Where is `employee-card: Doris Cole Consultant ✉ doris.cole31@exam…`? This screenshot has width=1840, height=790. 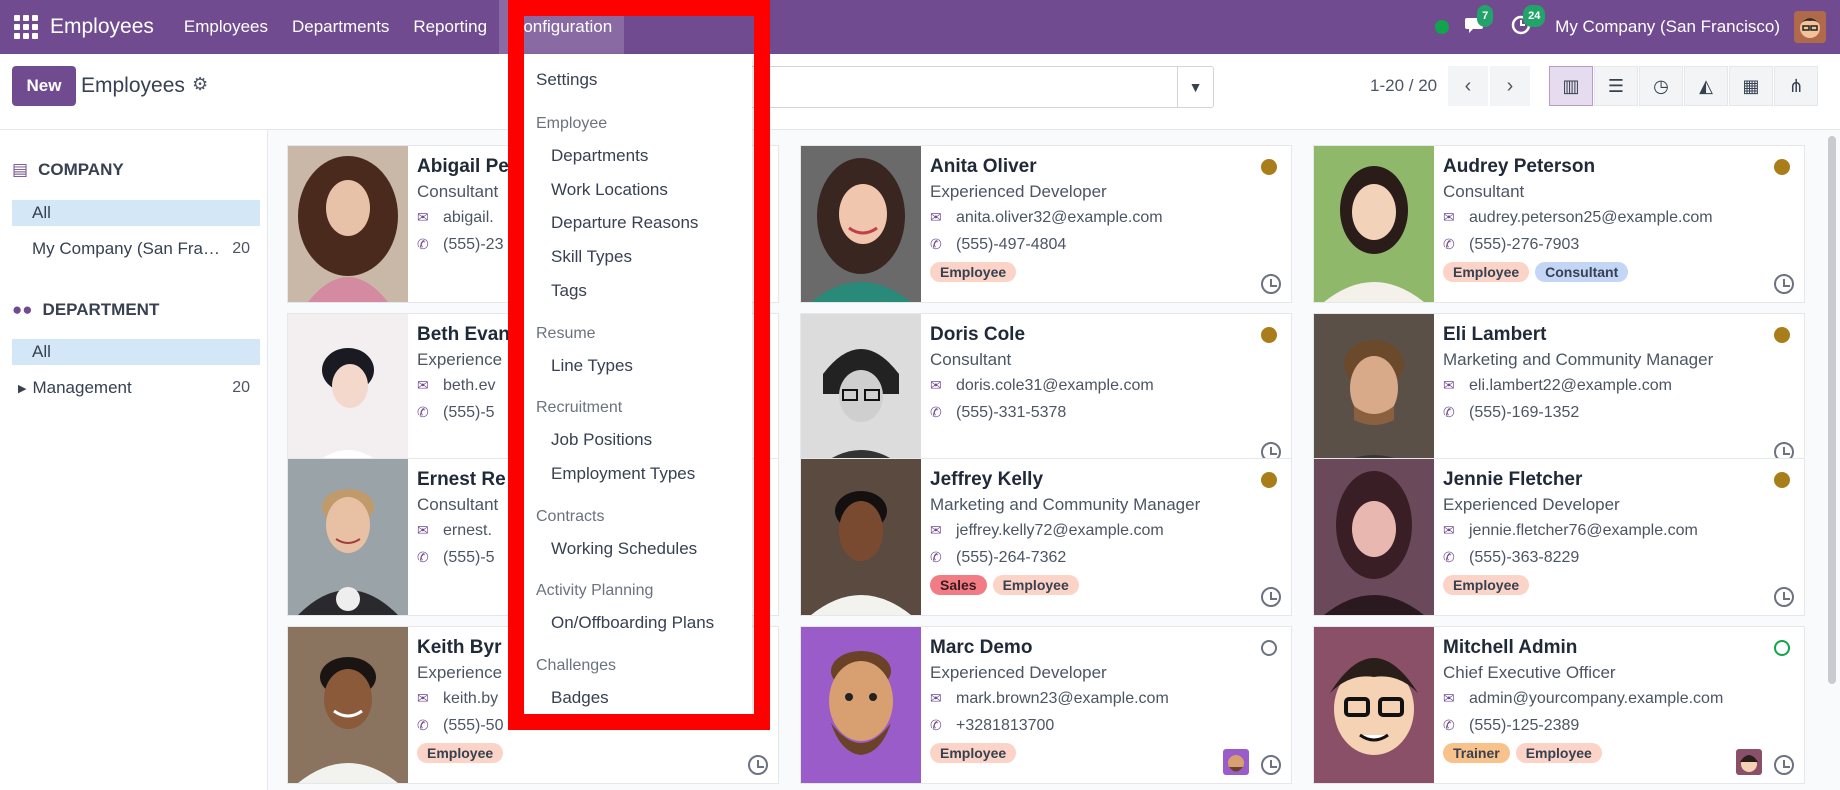 employee-card: Doris Cole Consultant ✉ doris.cole31@exam… is located at coordinates (1046, 392).